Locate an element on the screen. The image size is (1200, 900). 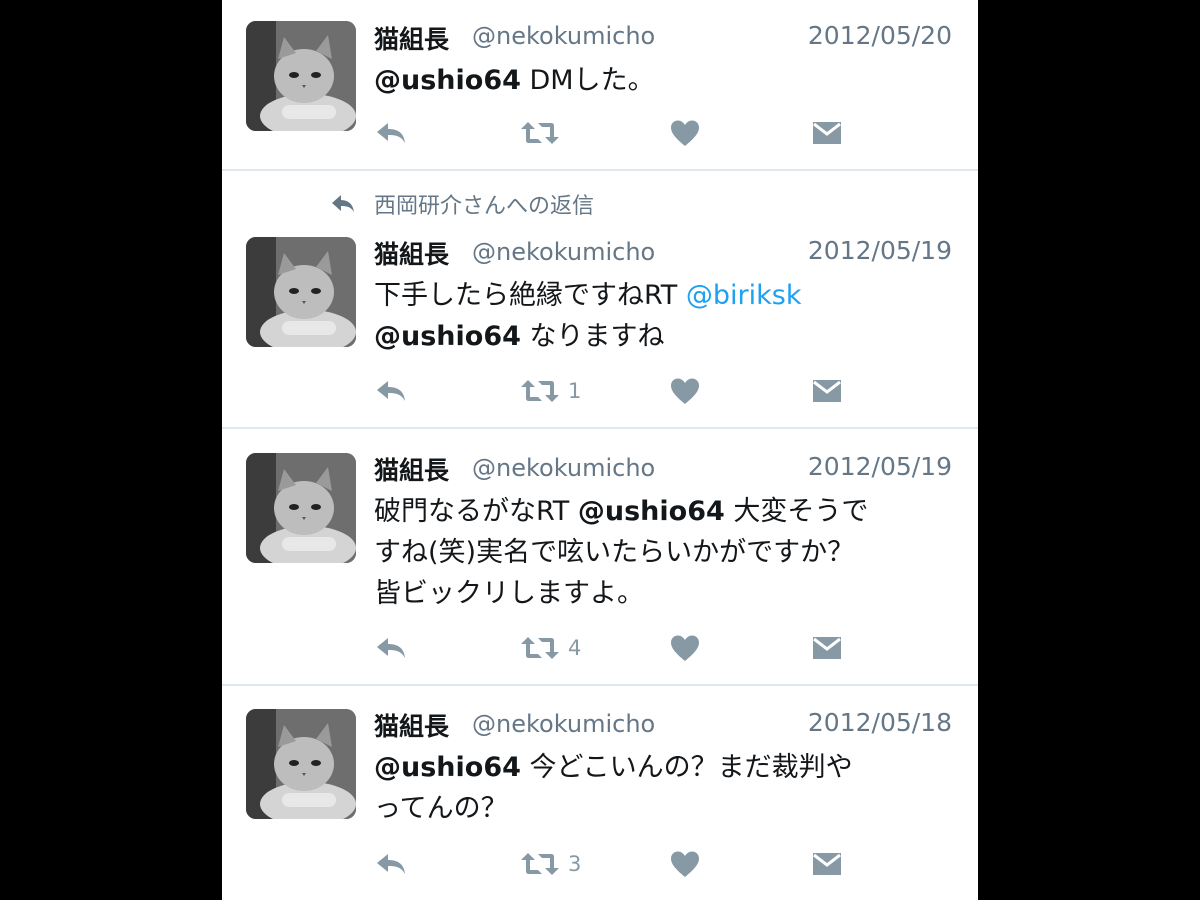
reply-icon is located at coordinates (391, 864).